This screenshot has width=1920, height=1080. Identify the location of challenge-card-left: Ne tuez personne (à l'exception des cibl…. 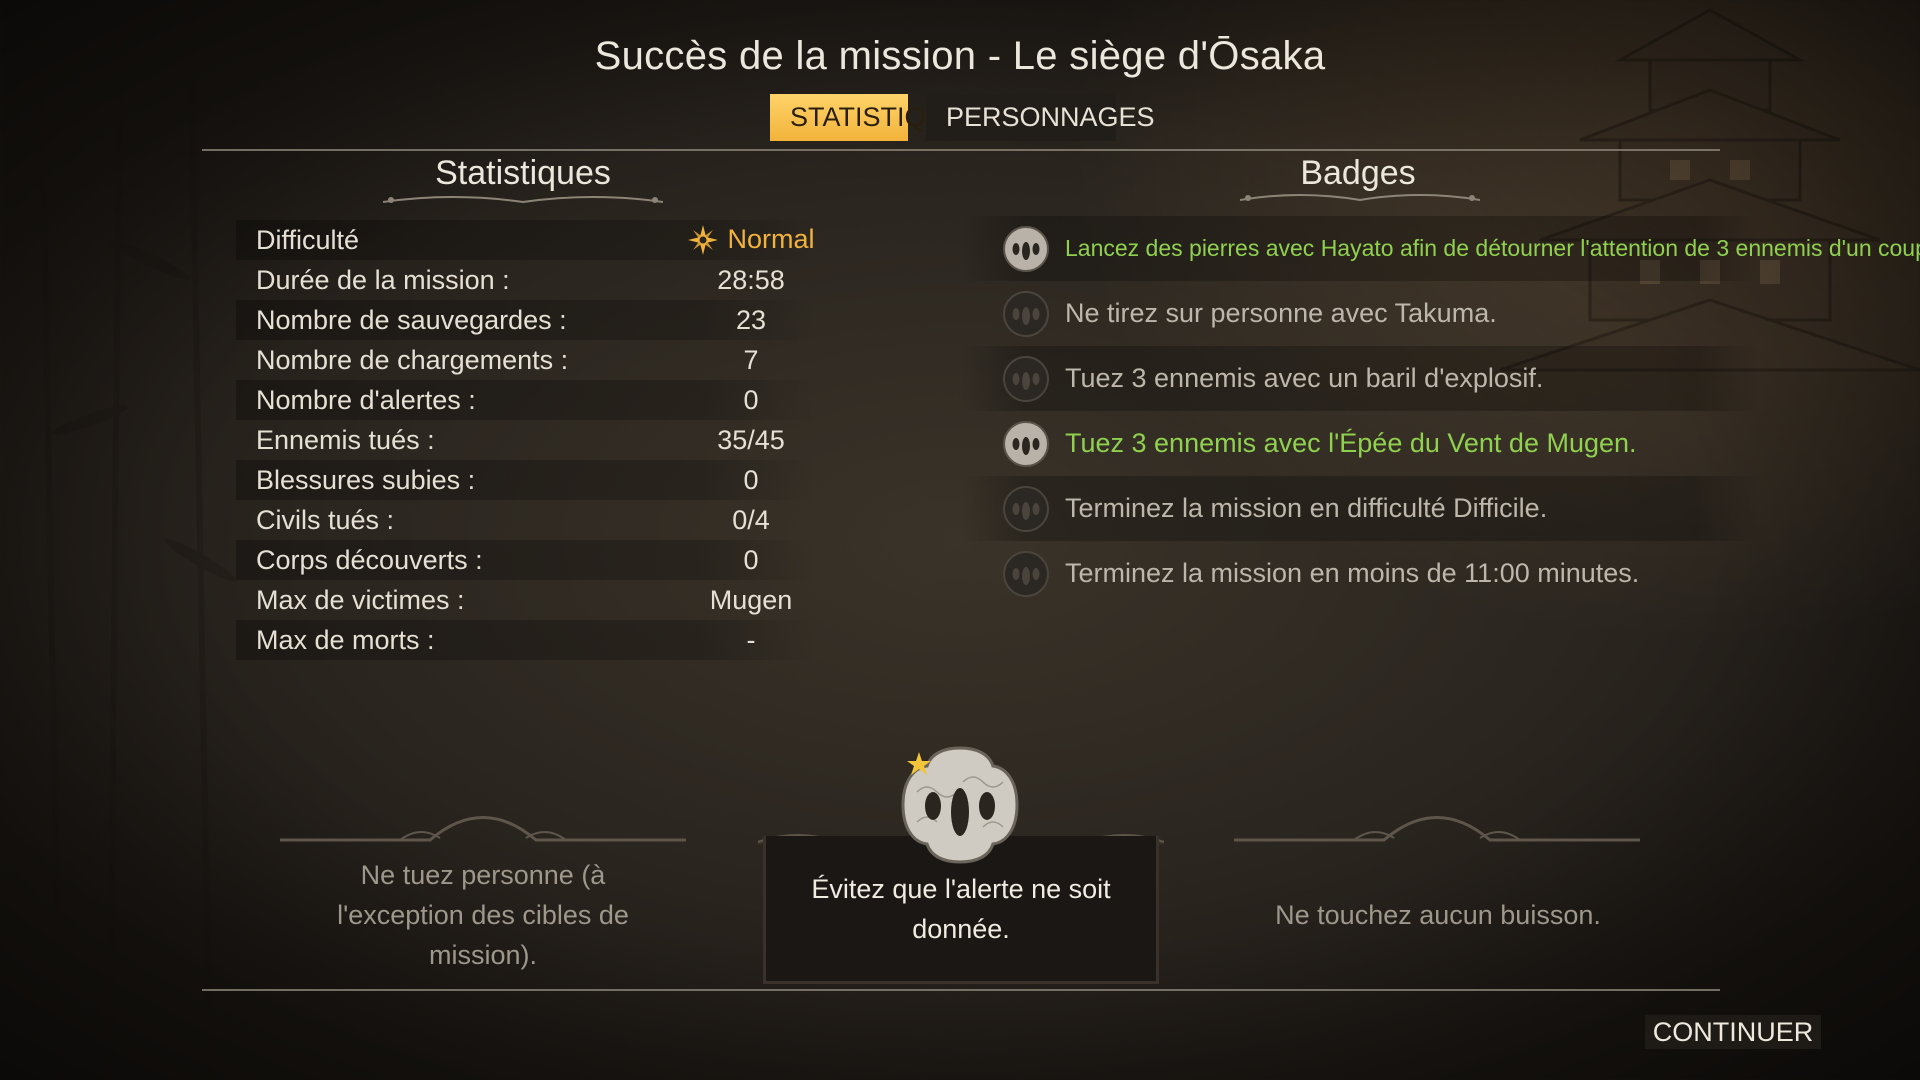
(483, 915).